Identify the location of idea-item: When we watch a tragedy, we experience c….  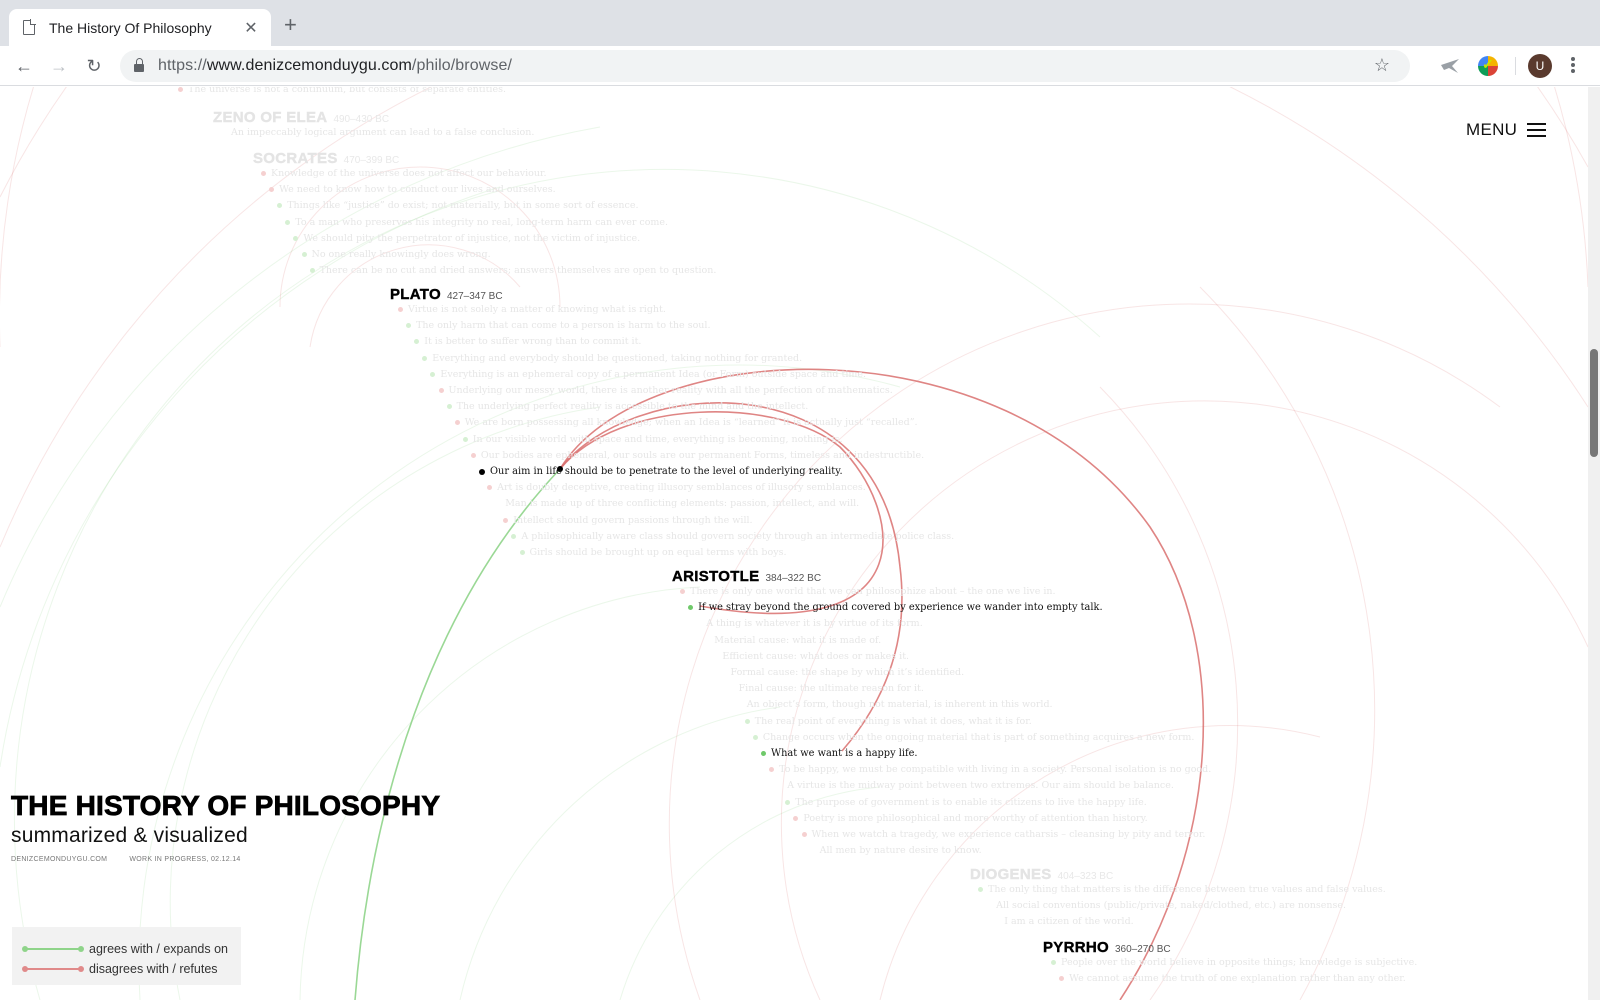
(1003, 834).